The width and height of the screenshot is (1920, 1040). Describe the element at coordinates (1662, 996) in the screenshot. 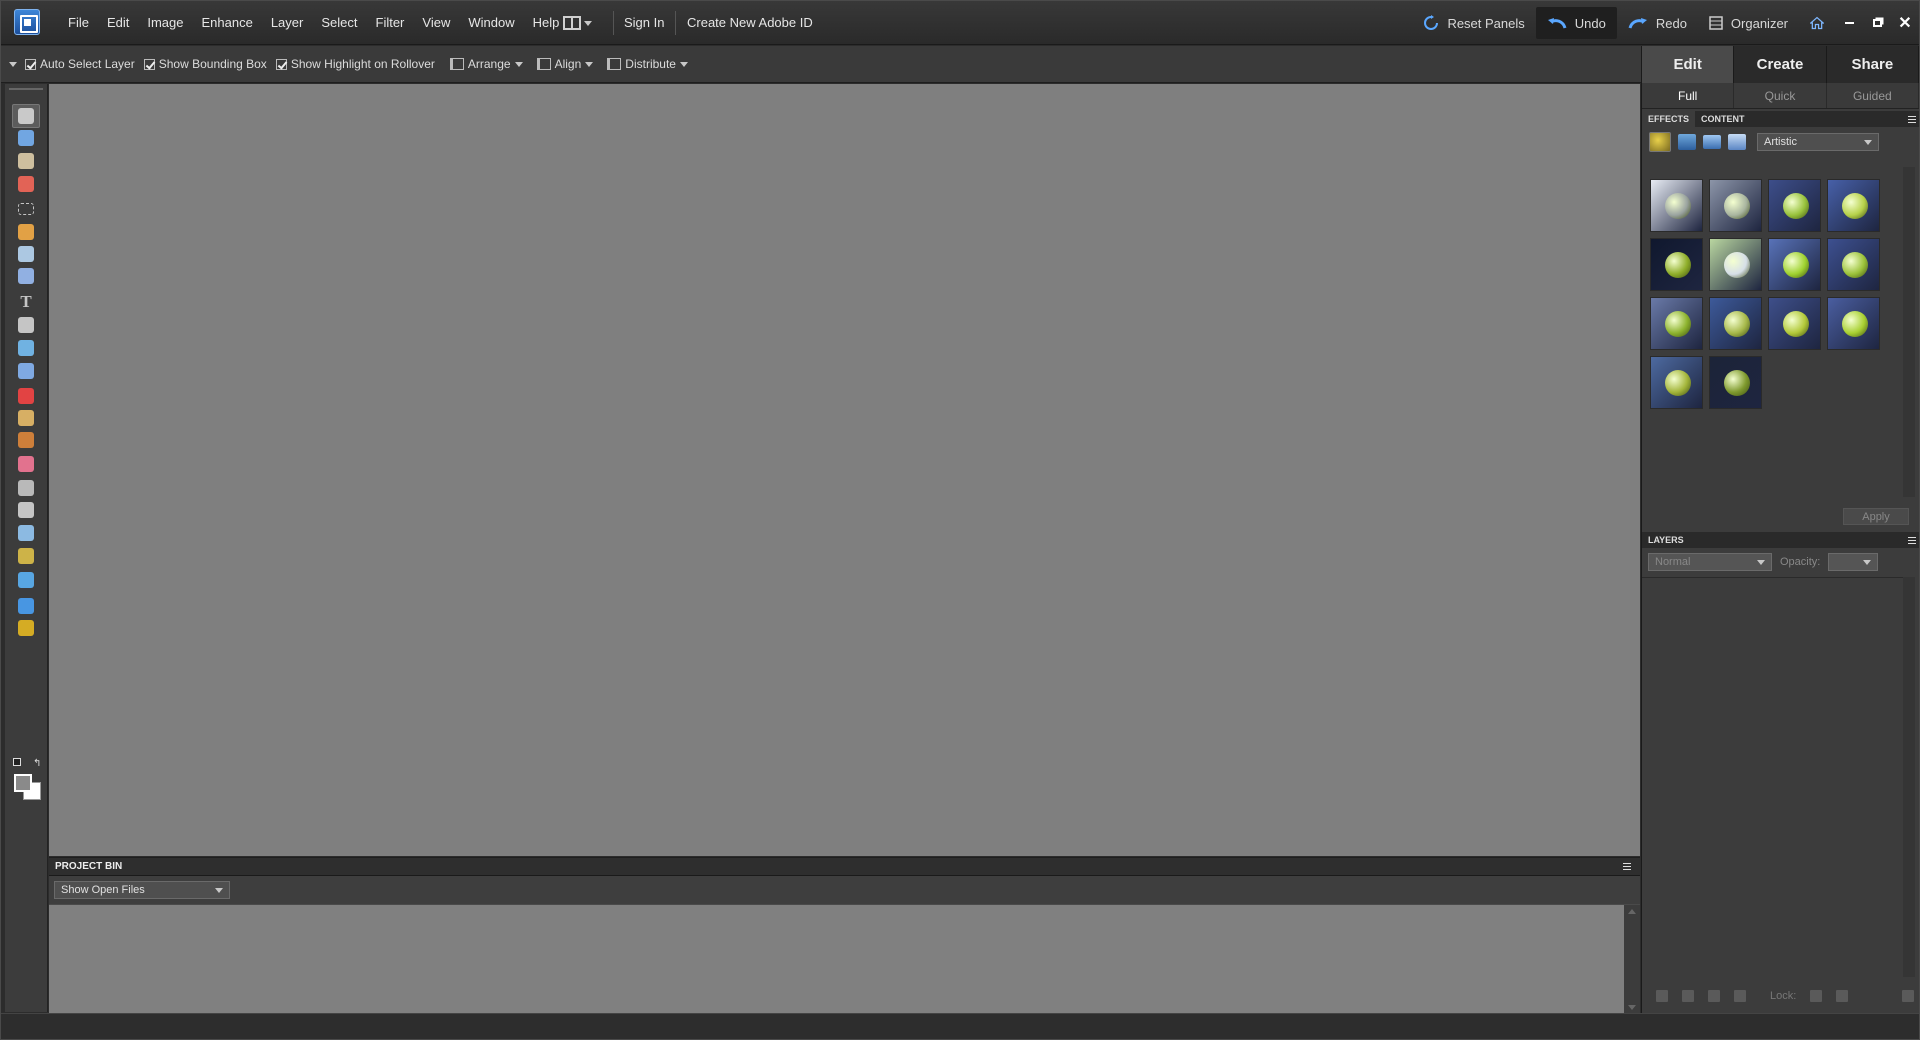

I see `new-layer-icon` at that location.